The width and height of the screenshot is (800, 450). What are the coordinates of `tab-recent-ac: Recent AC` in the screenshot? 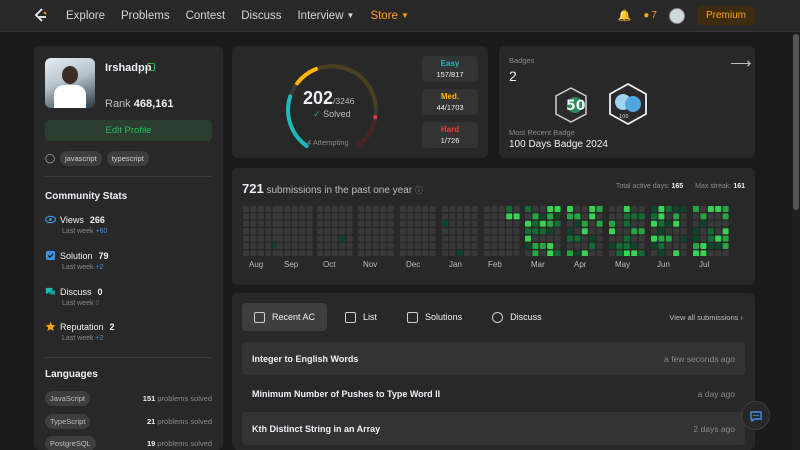 It's located at (285, 317).